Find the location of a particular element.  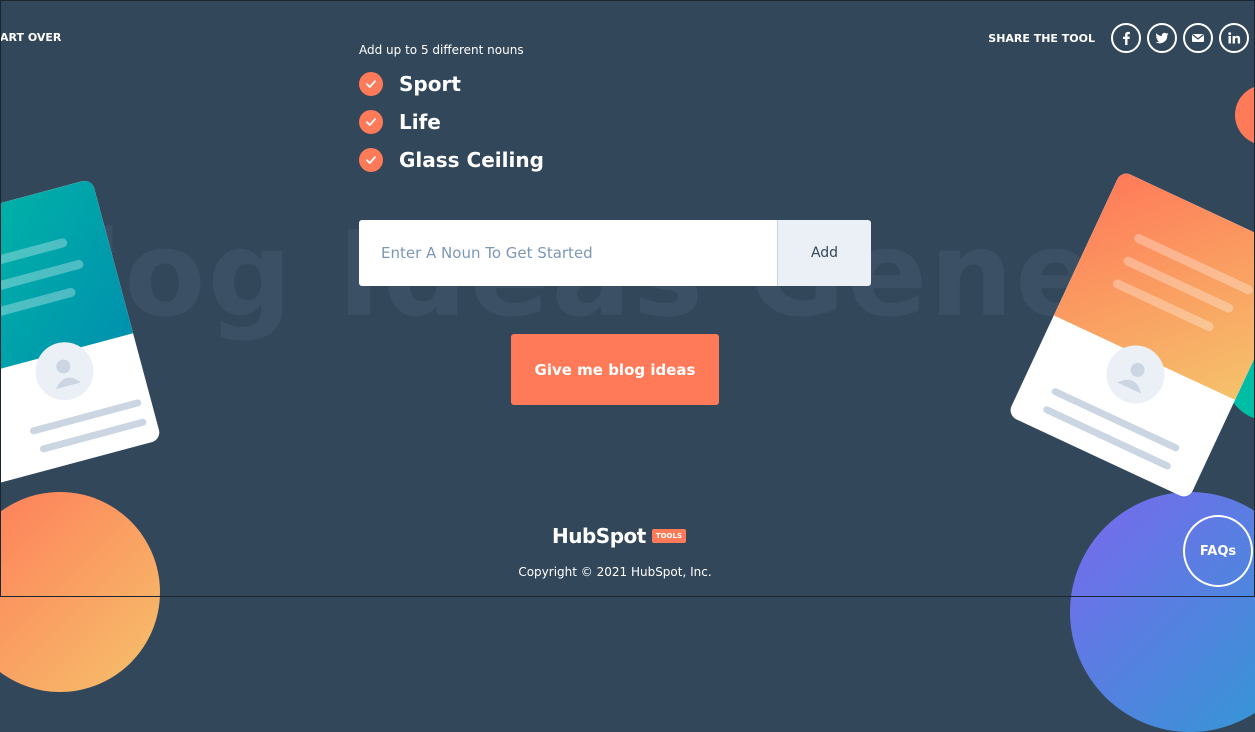

twitter-icon is located at coordinates (1162, 38).